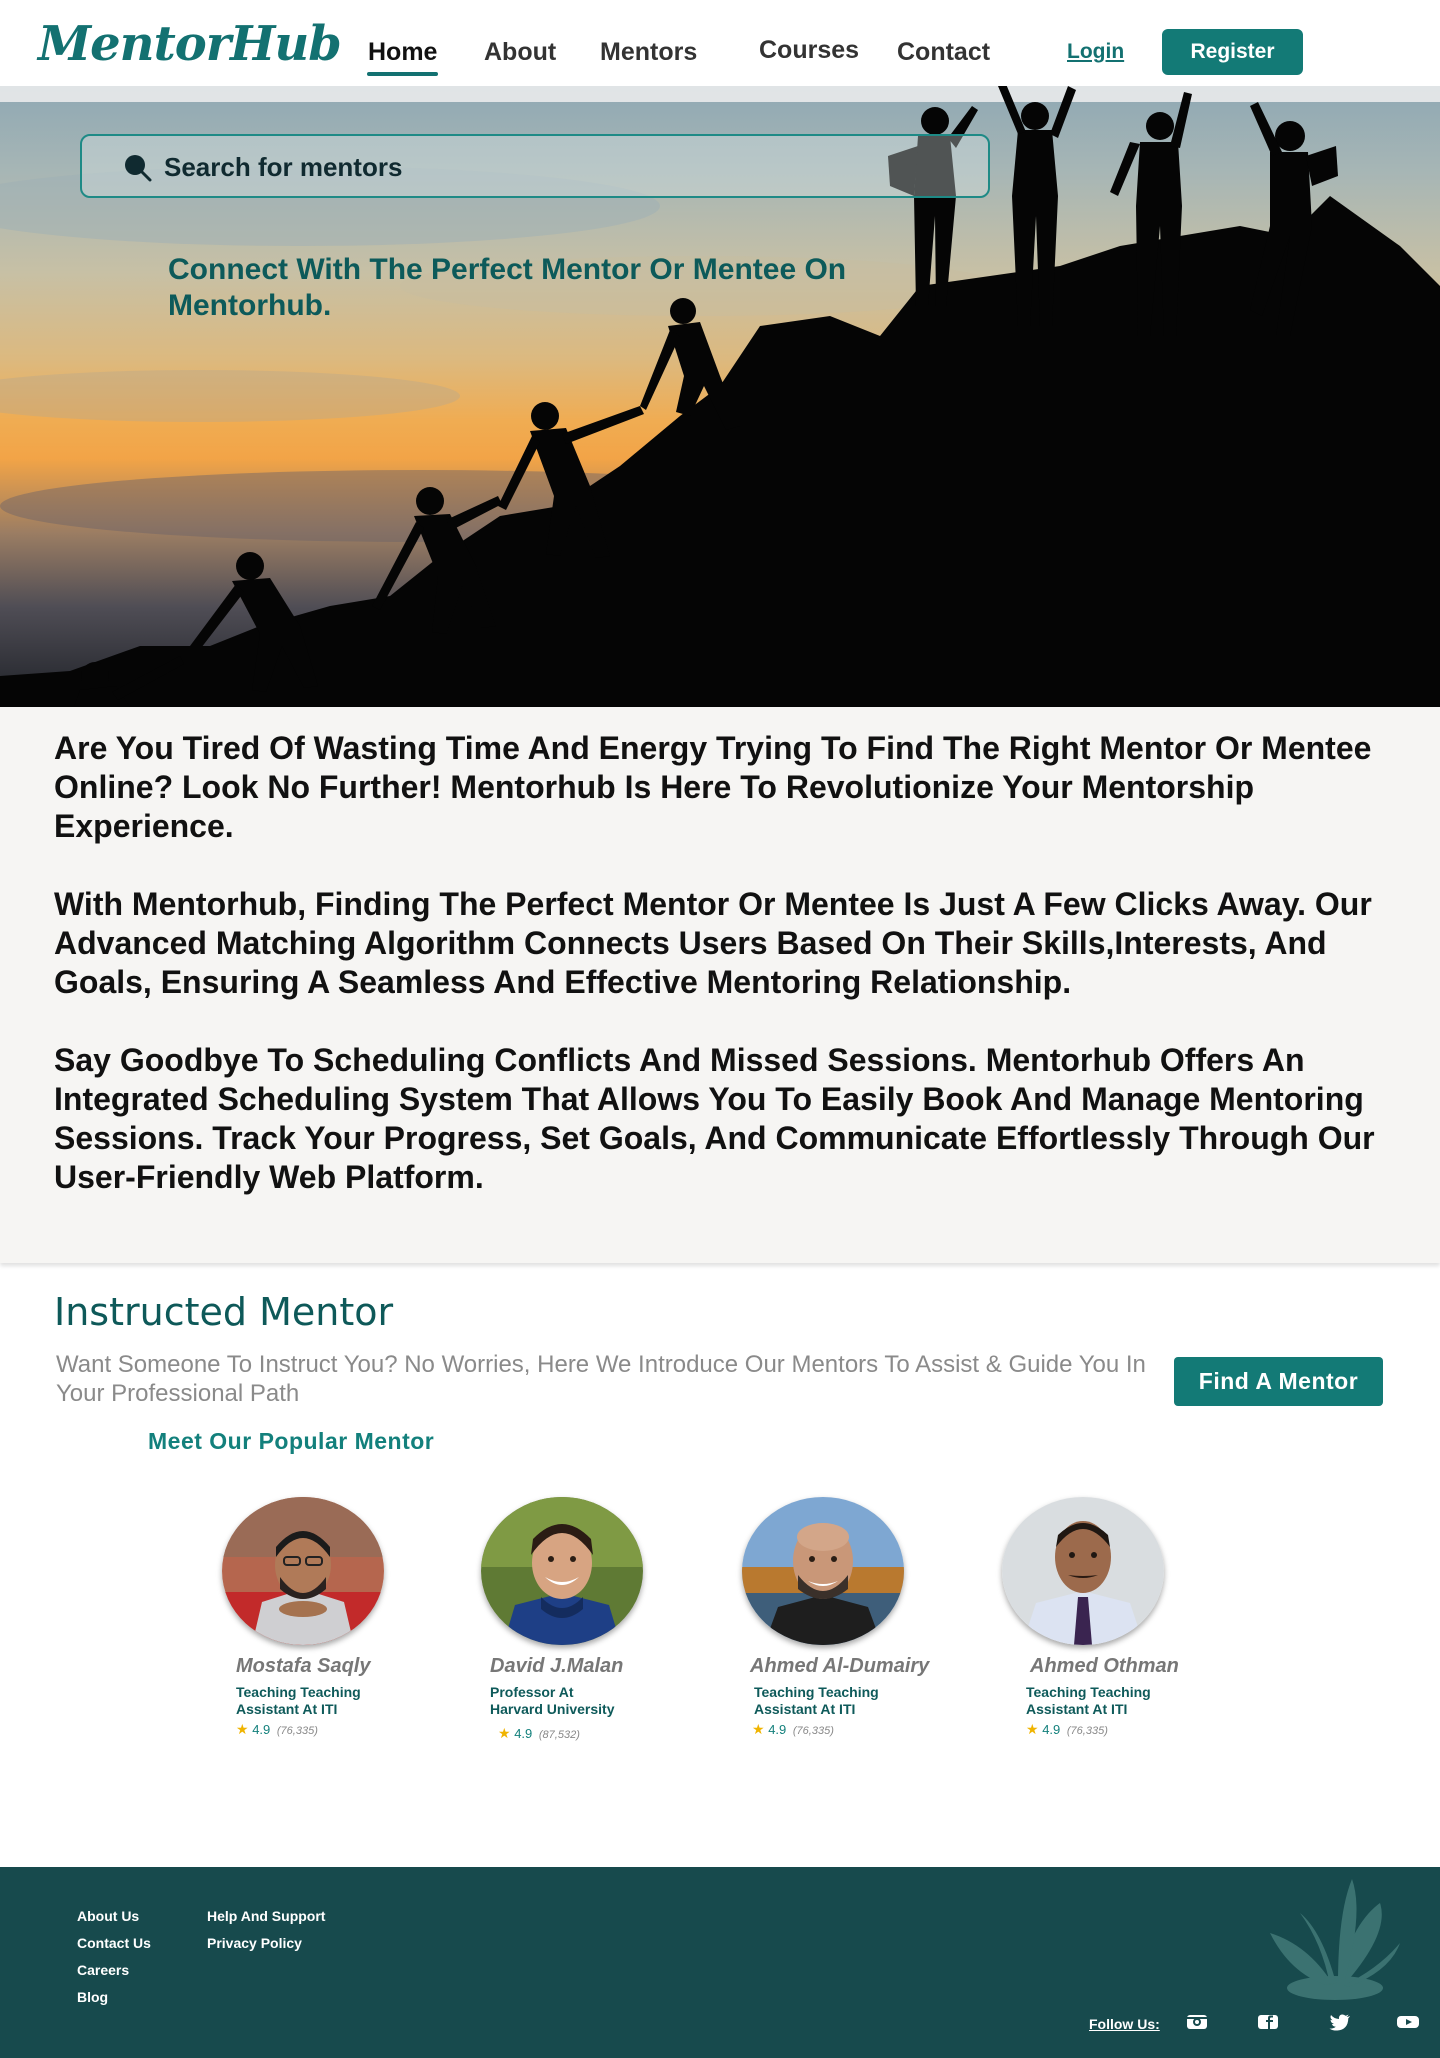 The height and width of the screenshot is (2058, 1440). What do you see at coordinates (303, 1666) in the screenshot?
I see `mentor-name: Mostafa Saqly` at bounding box center [303, 1666].